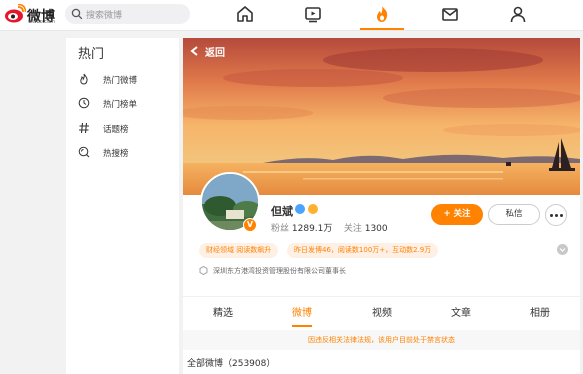  Describe the element at coordinates (382, 14) in the screenshot. I see `hot-flame-icon` at that location.